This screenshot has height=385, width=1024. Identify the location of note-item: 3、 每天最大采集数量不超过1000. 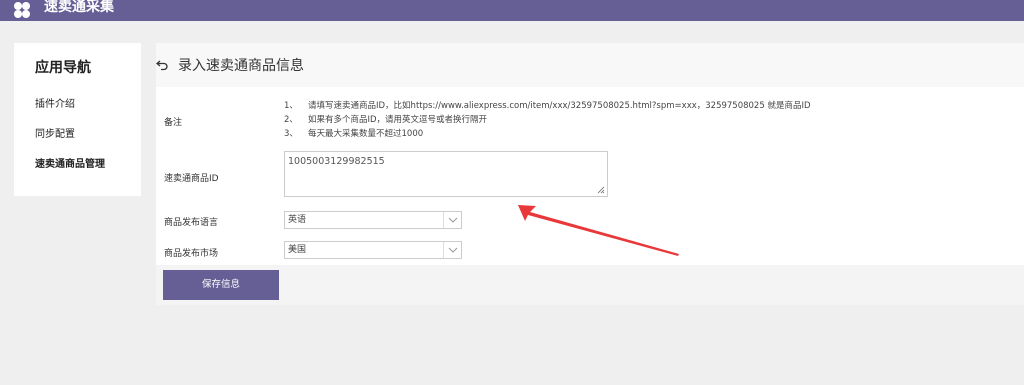
(547, 134).